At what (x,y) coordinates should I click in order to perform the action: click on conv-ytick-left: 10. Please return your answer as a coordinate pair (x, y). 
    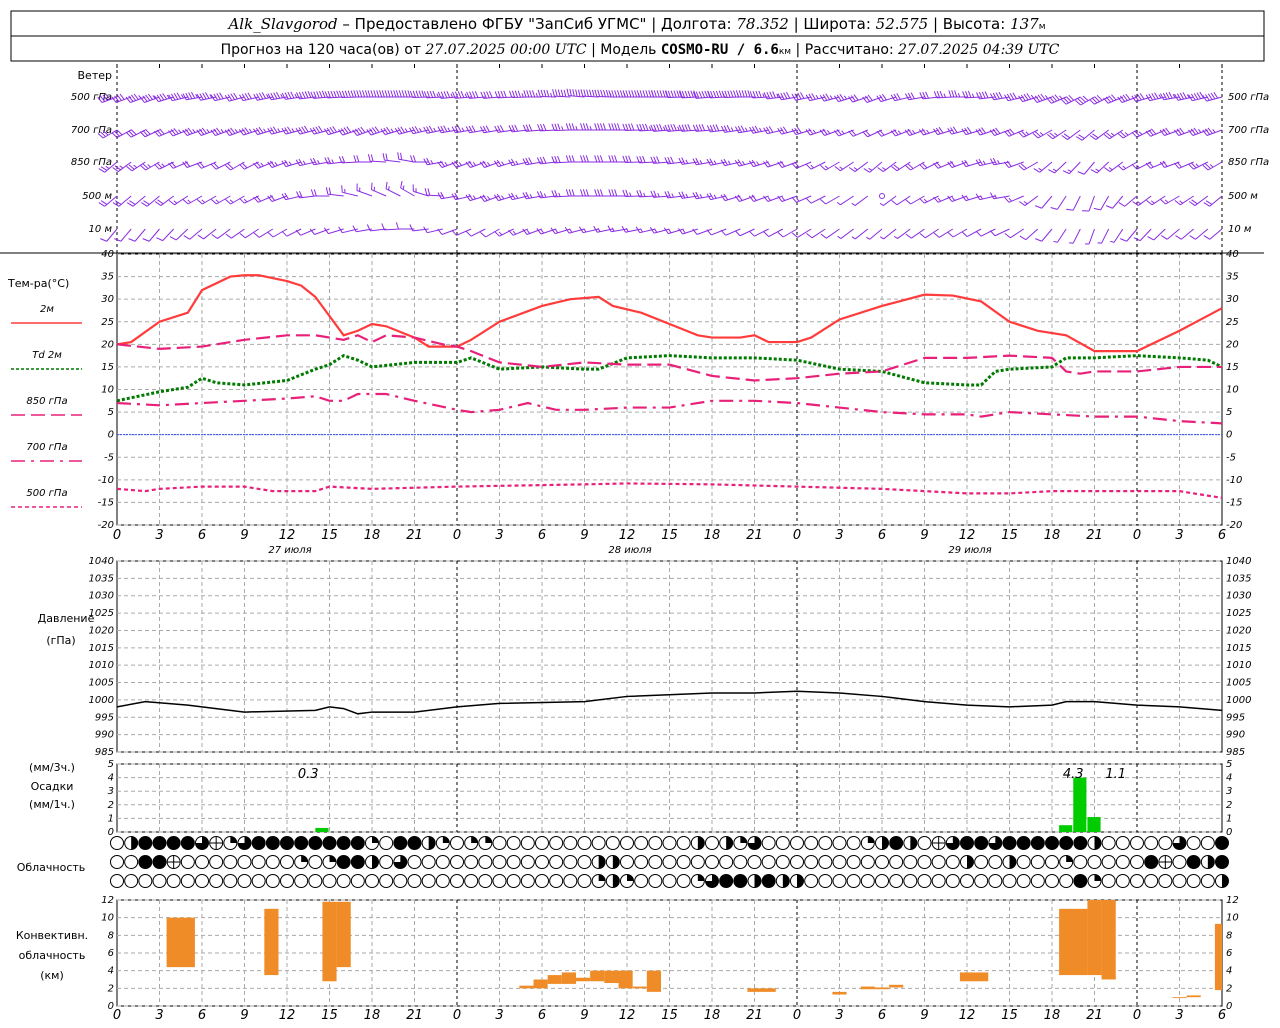
    Looking at the image, I should click on (107, 918).